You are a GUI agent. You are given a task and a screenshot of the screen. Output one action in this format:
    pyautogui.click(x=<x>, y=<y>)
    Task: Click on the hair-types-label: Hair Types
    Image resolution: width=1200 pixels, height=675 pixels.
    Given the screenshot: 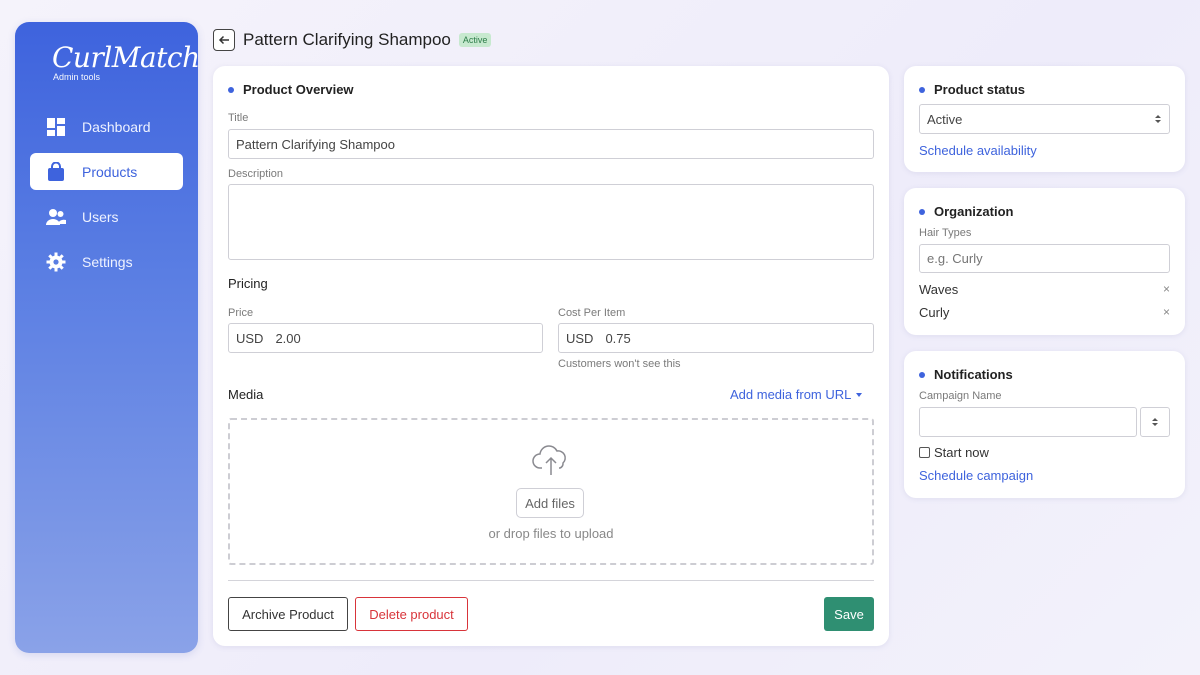 What is the action you would take?
    pyautogui.click(x=945, y=233)
    